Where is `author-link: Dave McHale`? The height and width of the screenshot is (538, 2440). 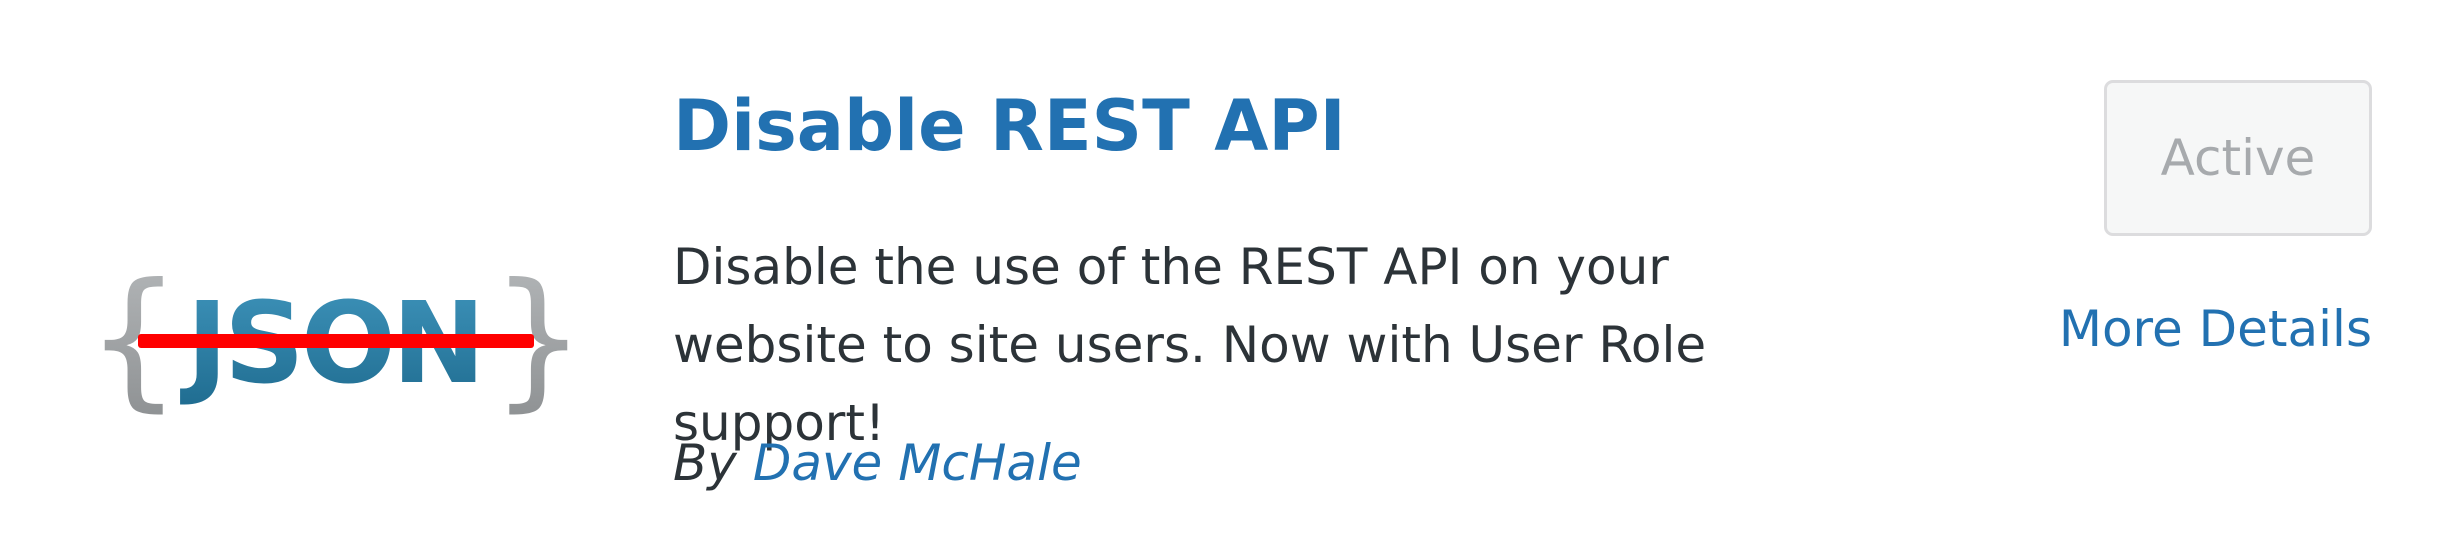
author-link: Dave McHale is located at coordinates (917, 463).